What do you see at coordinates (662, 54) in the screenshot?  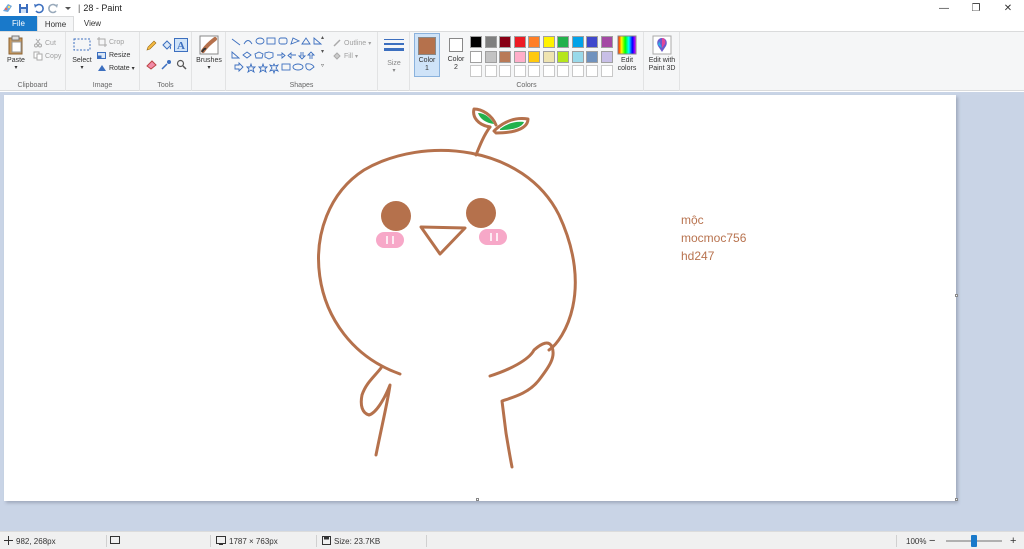 I see `edit-with-paint3d-button: Edit with Paint 3D` at bounding box center [662, 54].